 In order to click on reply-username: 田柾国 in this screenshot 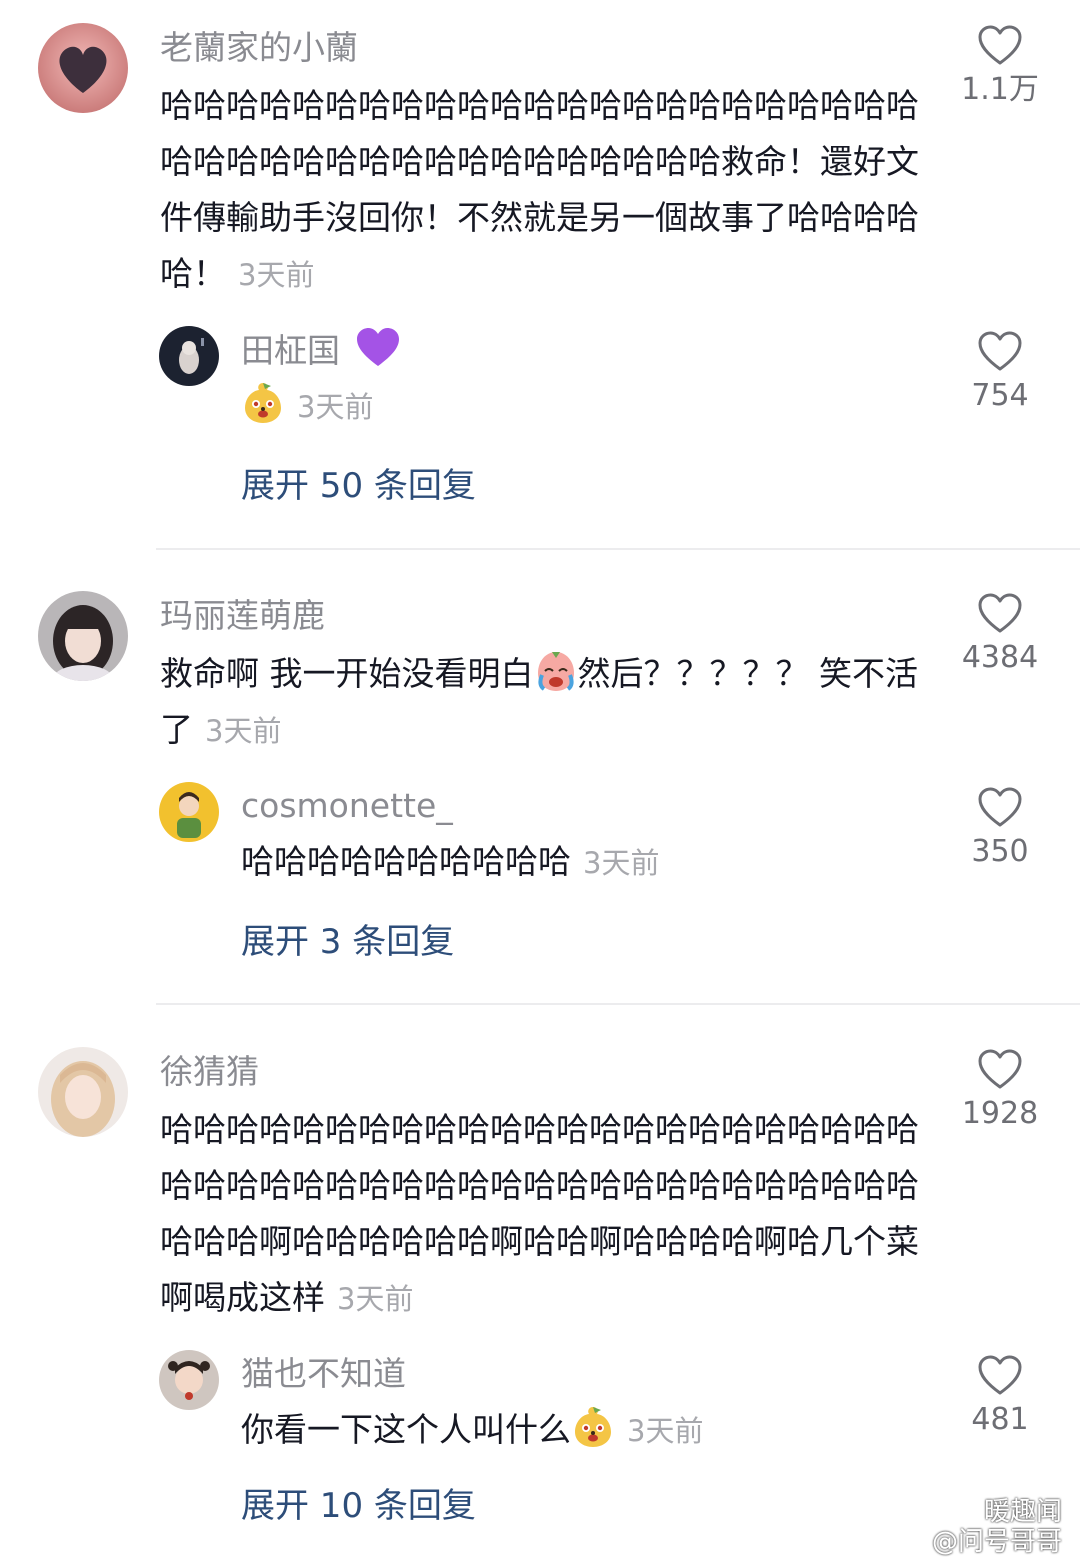, I will do `click(321, 350)`.